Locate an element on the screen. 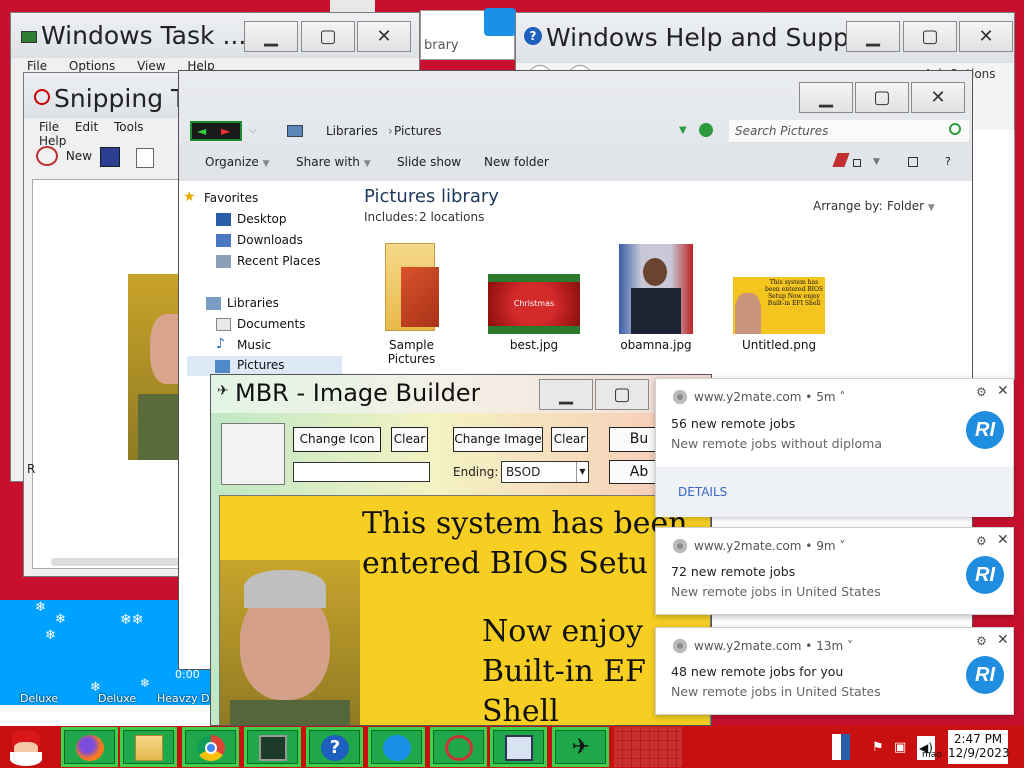  view-options-icon is located at coordinates (857, 163).